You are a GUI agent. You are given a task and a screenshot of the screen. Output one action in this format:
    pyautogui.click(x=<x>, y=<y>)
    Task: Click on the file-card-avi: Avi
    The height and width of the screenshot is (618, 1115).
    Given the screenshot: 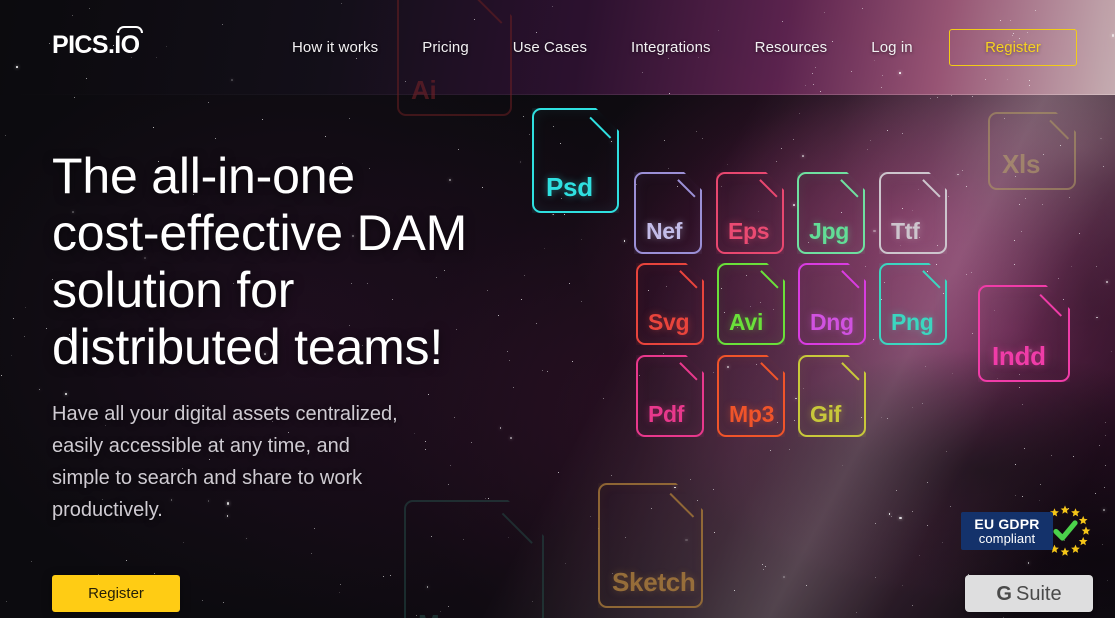 What is the action you would take?
    pyautogui.click(x=751, y=304)
    